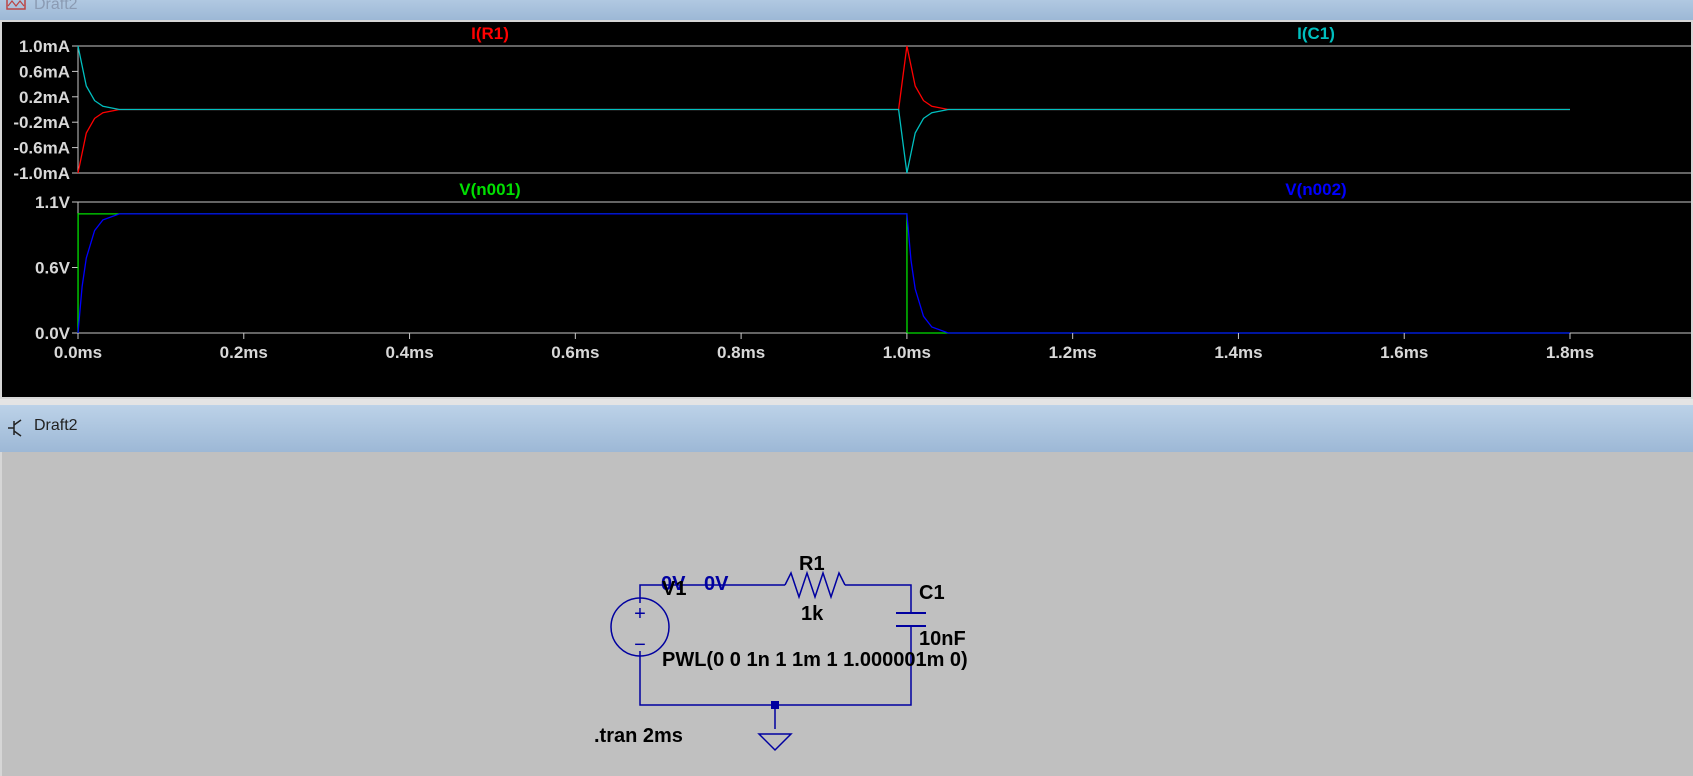  Describe the element at coordinates (878, 598) in the screenshot. I see `wire-top-right` at that location.